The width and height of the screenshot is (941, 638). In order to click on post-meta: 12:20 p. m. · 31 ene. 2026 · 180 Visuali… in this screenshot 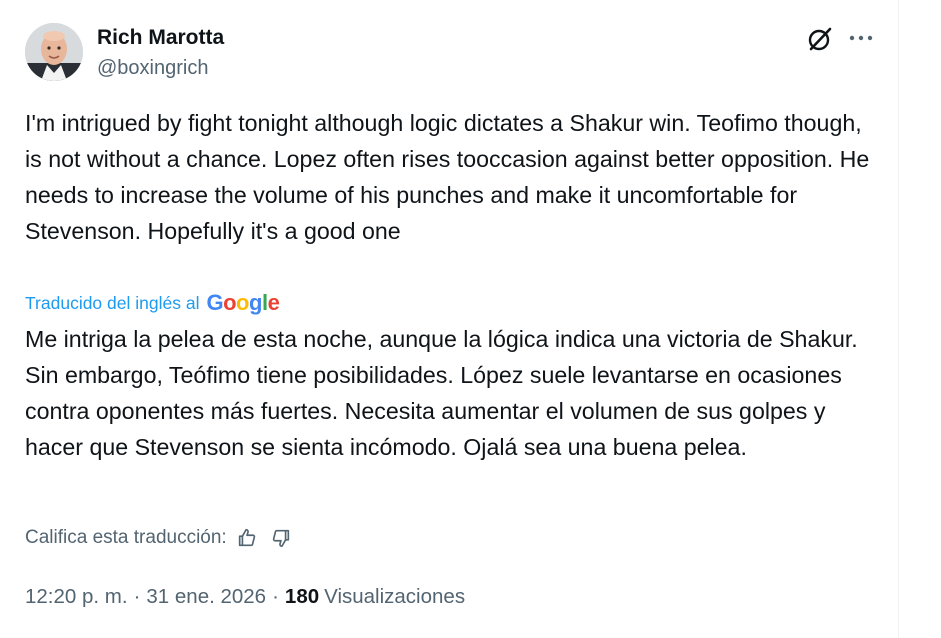, I will do `click(245, 597)`.